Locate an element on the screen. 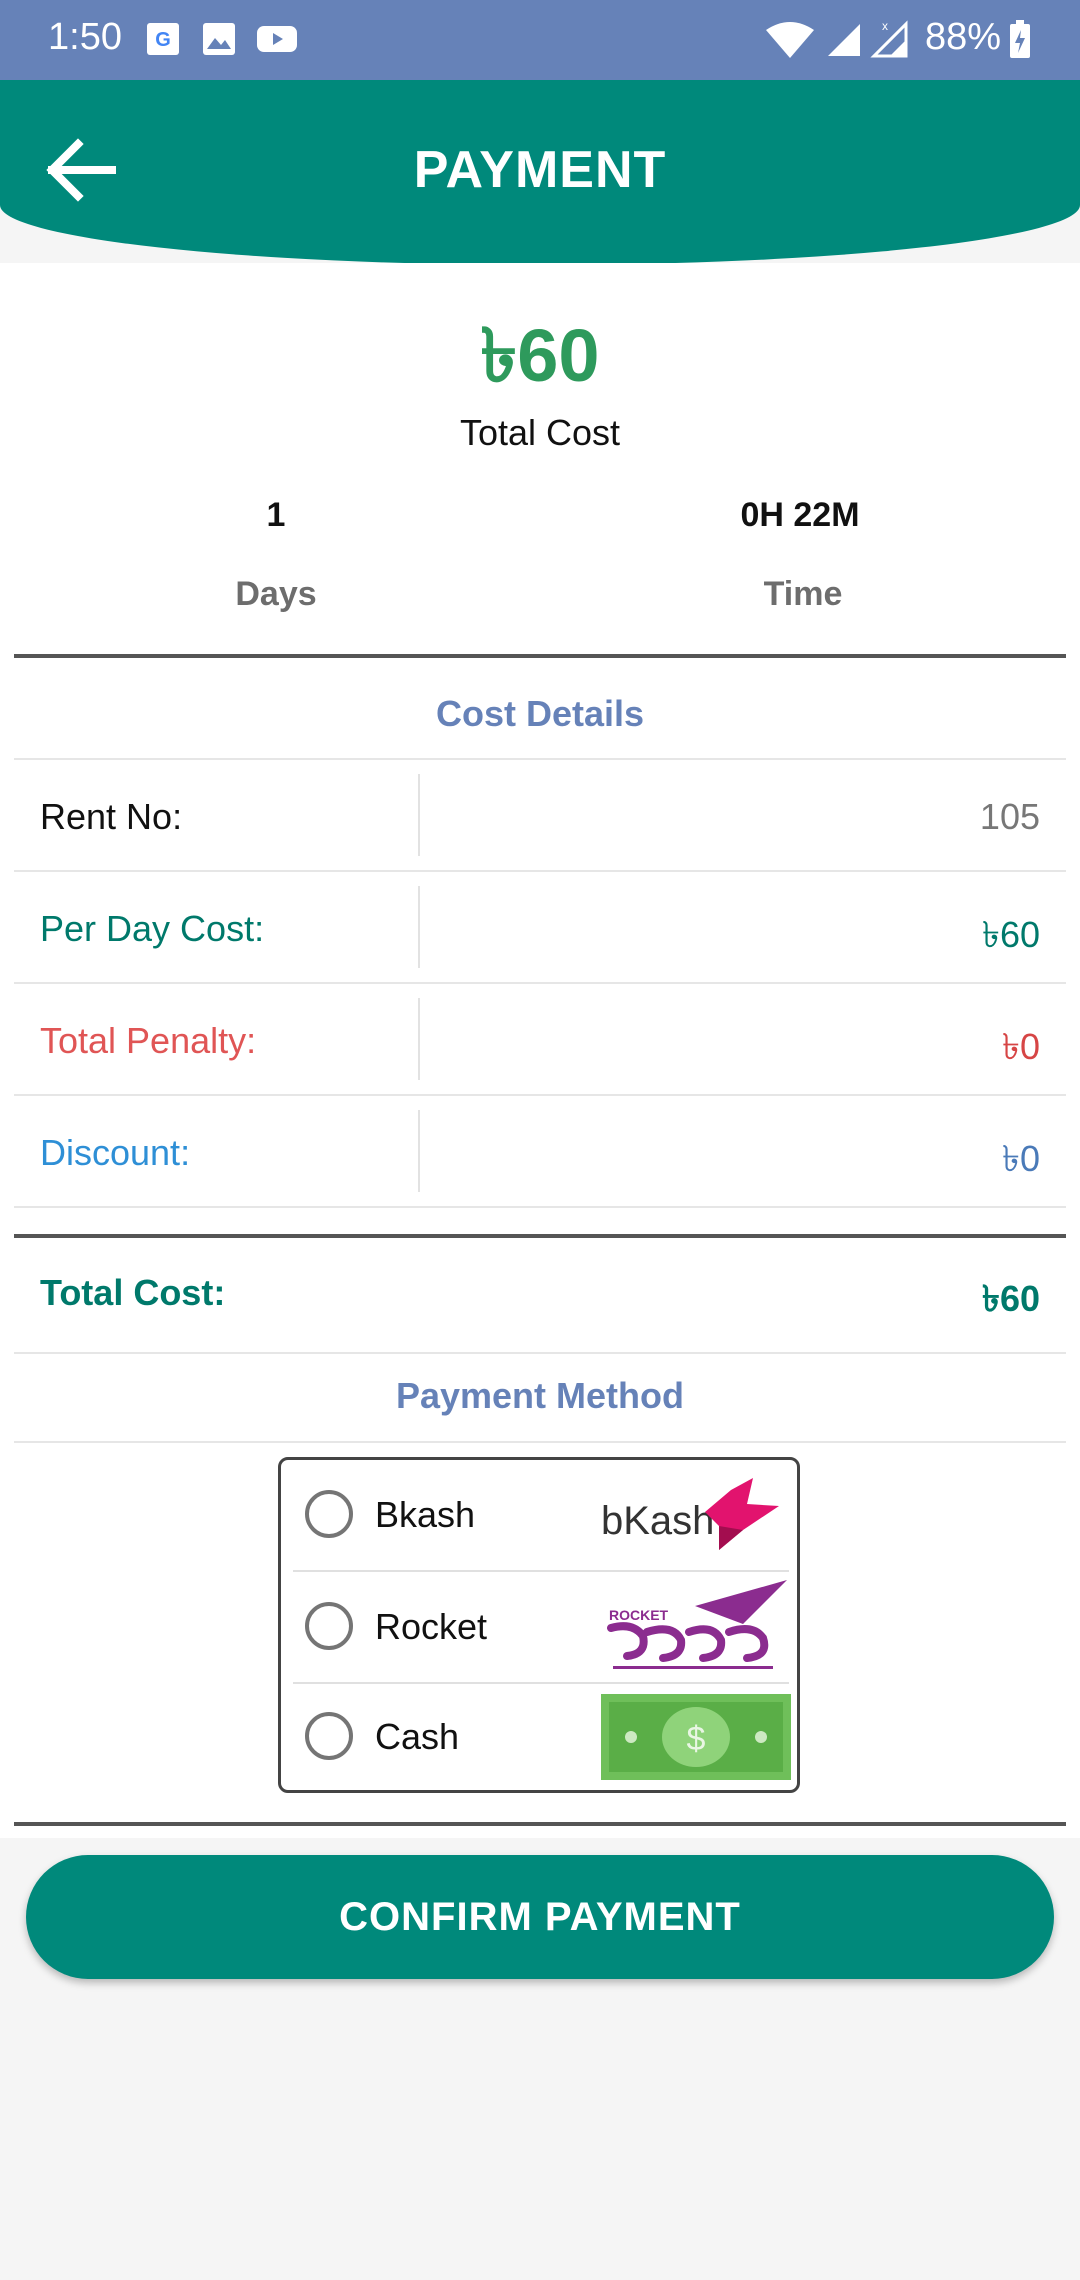 This screenshot has height=2280, width=1080. total-amount-label: Total Cost is located at coordinates (540, 432).